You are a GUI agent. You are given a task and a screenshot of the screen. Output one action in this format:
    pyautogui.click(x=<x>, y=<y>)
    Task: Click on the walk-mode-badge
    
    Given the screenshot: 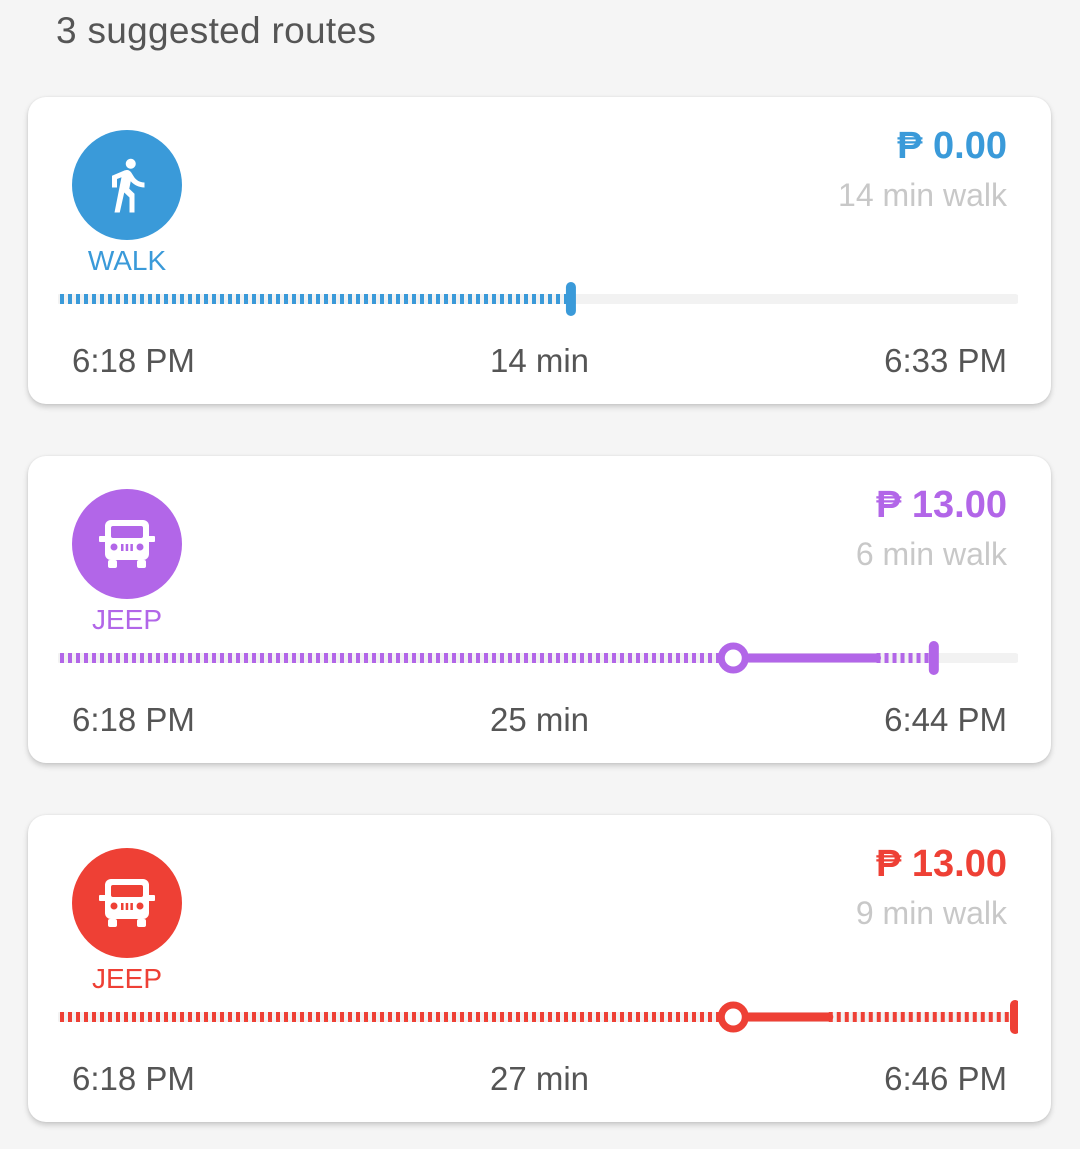 What is the action you would take?
    pyautogui.click(x=127, y=185)
    